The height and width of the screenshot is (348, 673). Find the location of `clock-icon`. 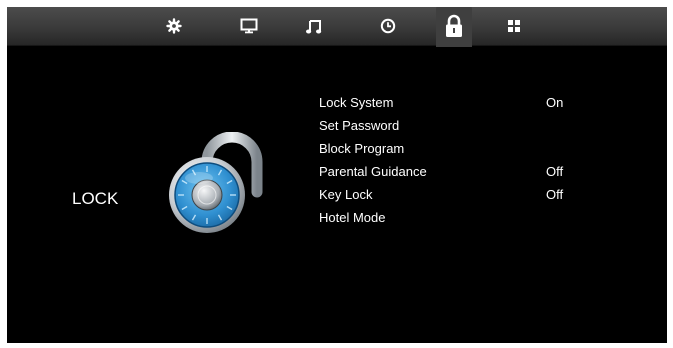

clock-icon is located at coordinates (388, 26).